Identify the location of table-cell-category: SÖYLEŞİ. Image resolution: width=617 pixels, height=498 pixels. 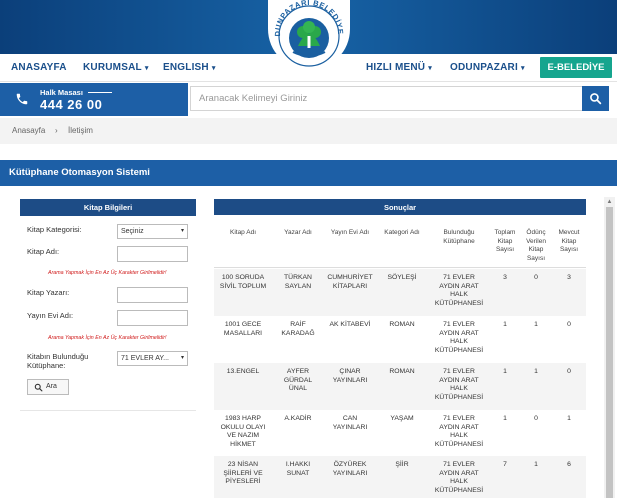
(402, 278).